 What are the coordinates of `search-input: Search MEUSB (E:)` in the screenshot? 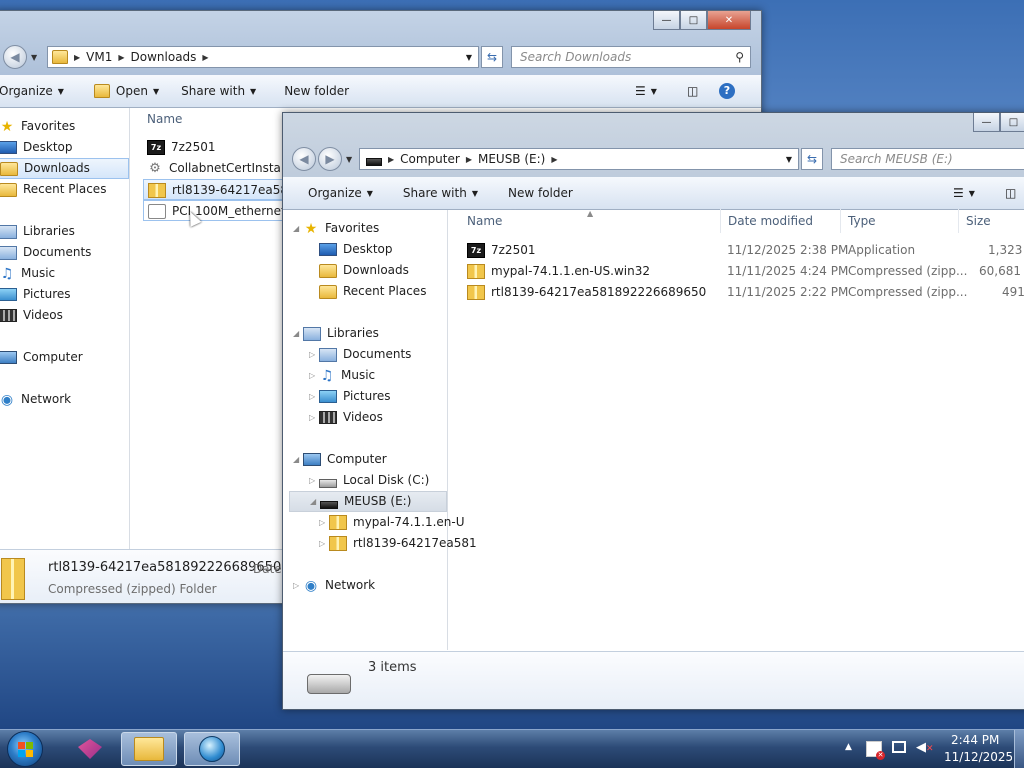 It's located at (927, 159).